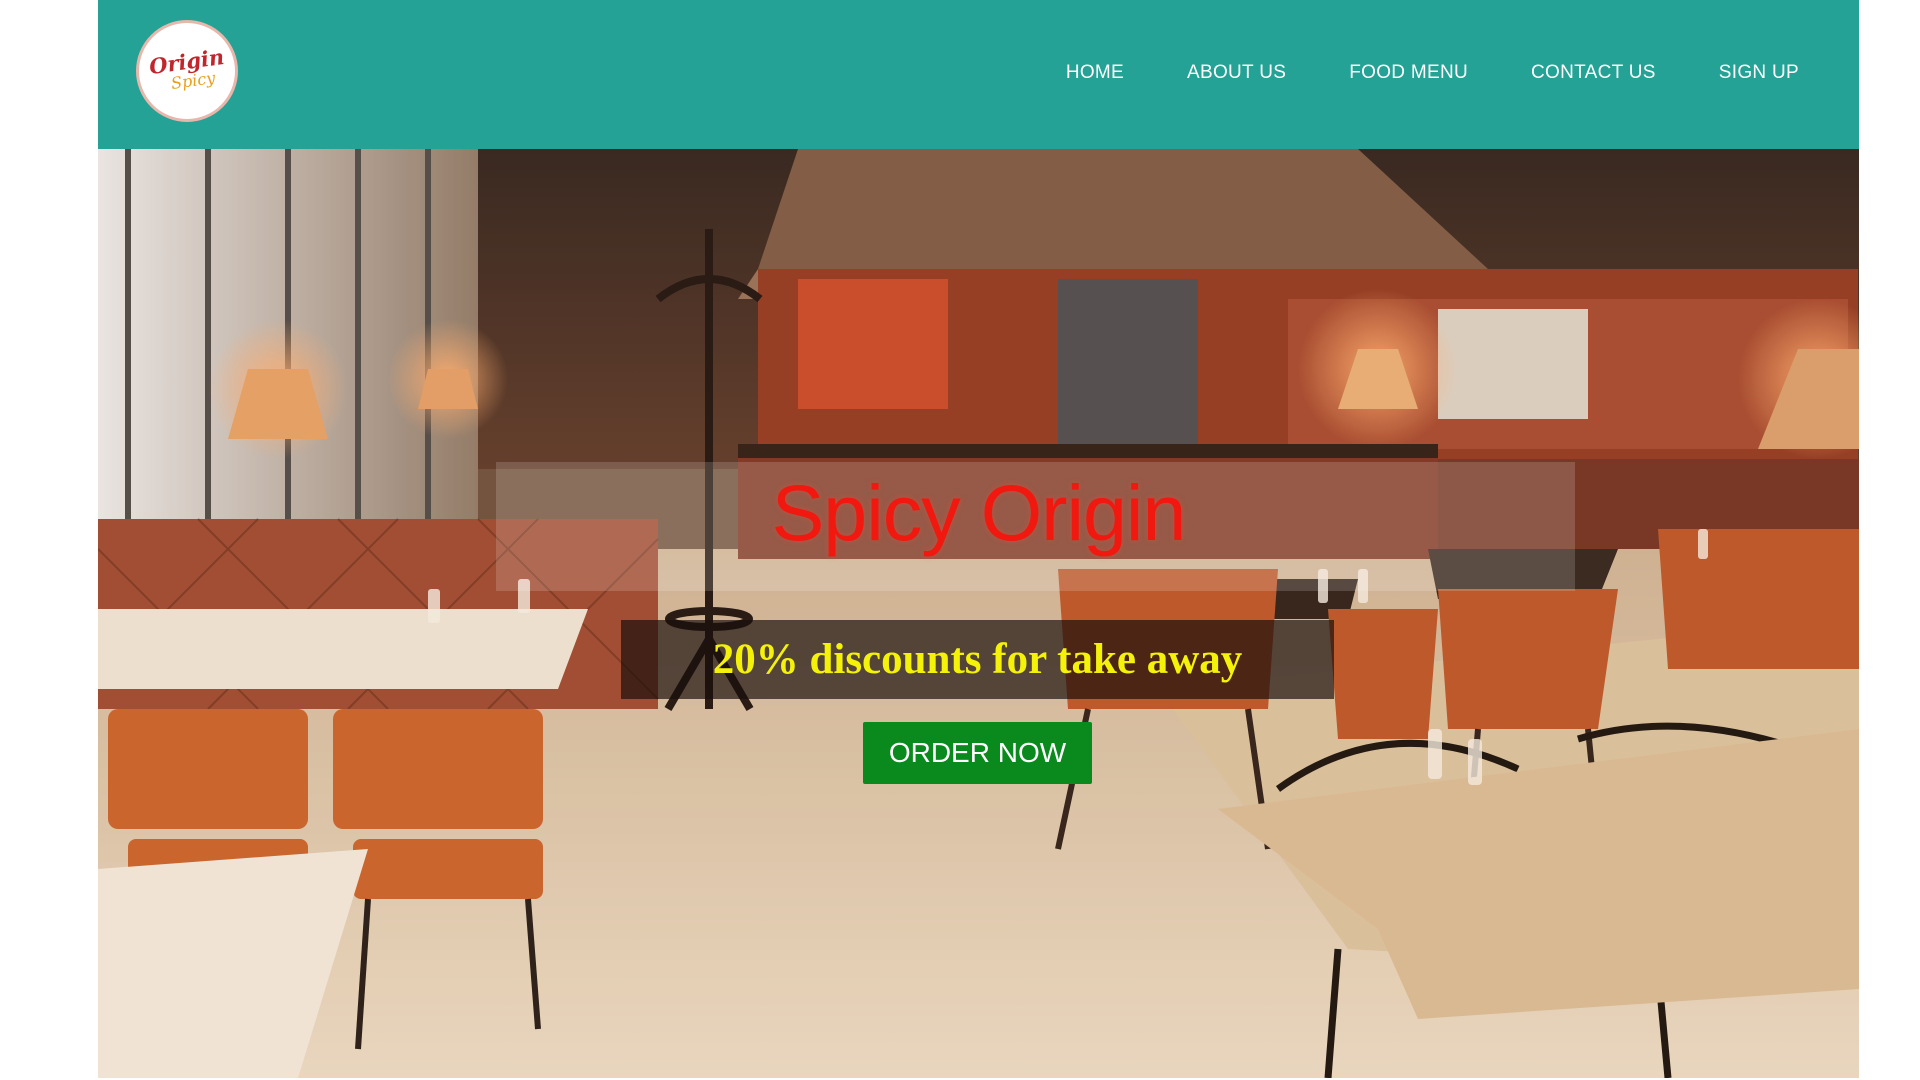  Describe the element at coordinates (1236, 73) in the screenshot. I see `nav-about-us-link: ABOUT US` at that location.